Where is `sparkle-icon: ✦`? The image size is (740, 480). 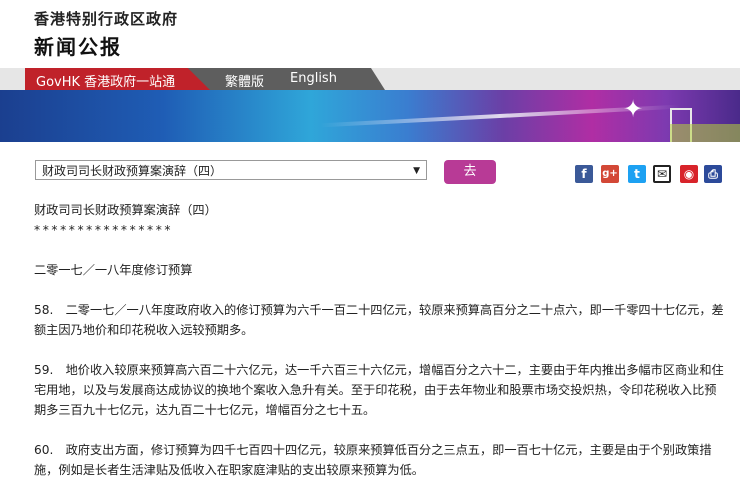
sparkle-icon: ✦ is located at coordinates (633, 109).